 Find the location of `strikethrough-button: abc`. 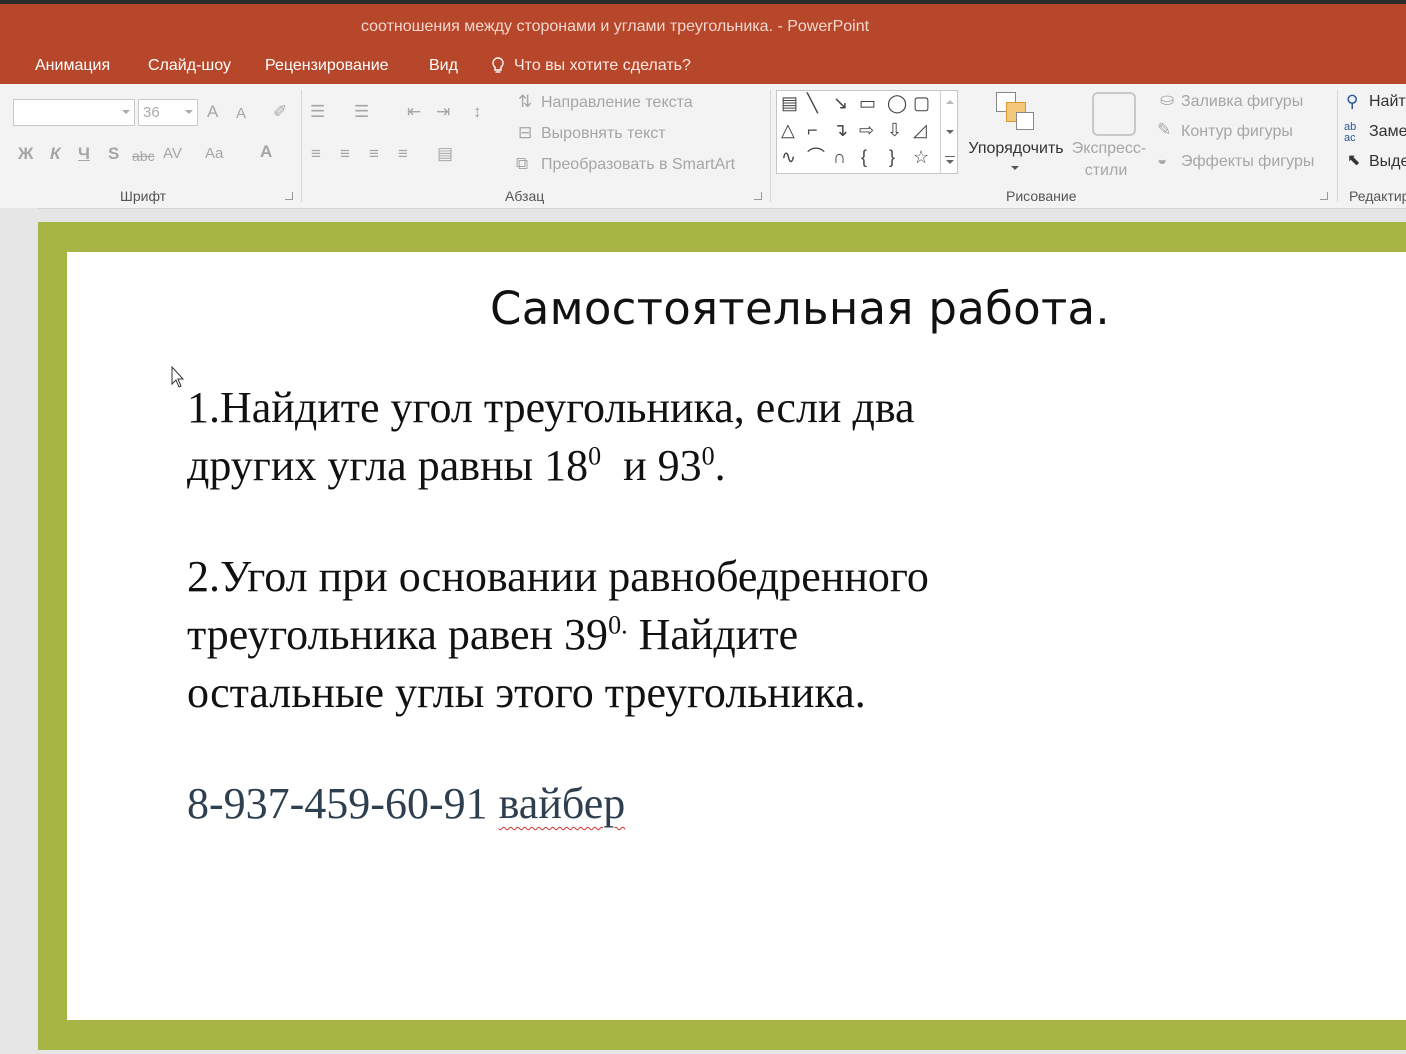

strikethrough-button: abc is located at coordinates (143, 156).